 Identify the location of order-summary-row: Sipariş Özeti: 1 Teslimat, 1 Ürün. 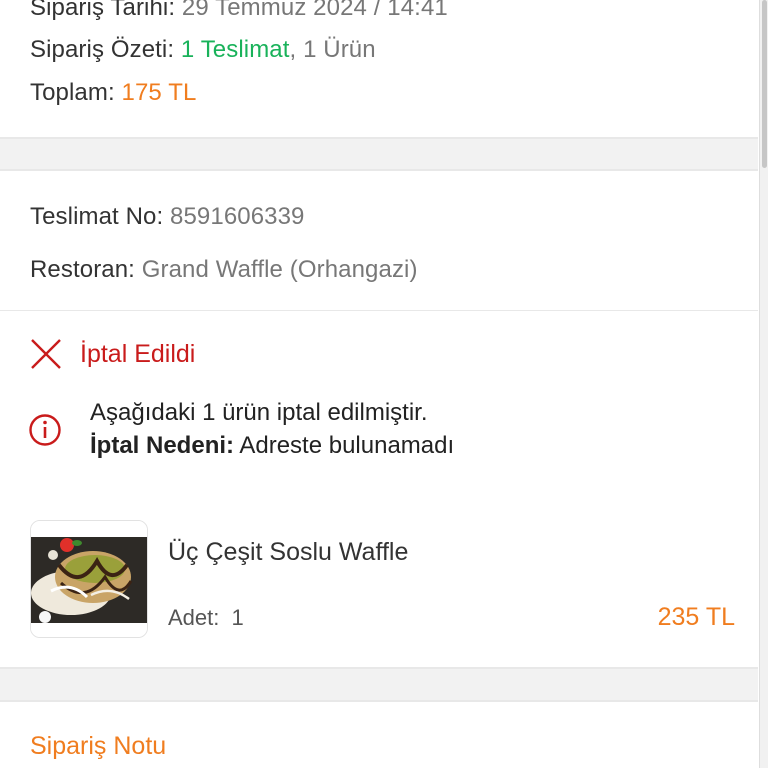
(203, 50).